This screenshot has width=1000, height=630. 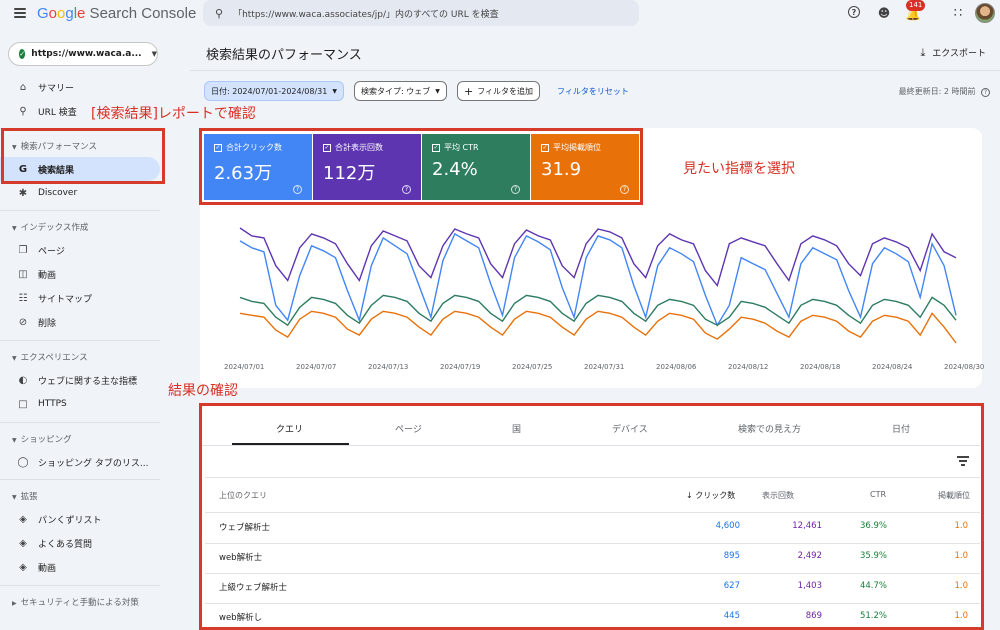 I want to click on x-tick-label: 2024/07/01, so click(x=244, y=367).